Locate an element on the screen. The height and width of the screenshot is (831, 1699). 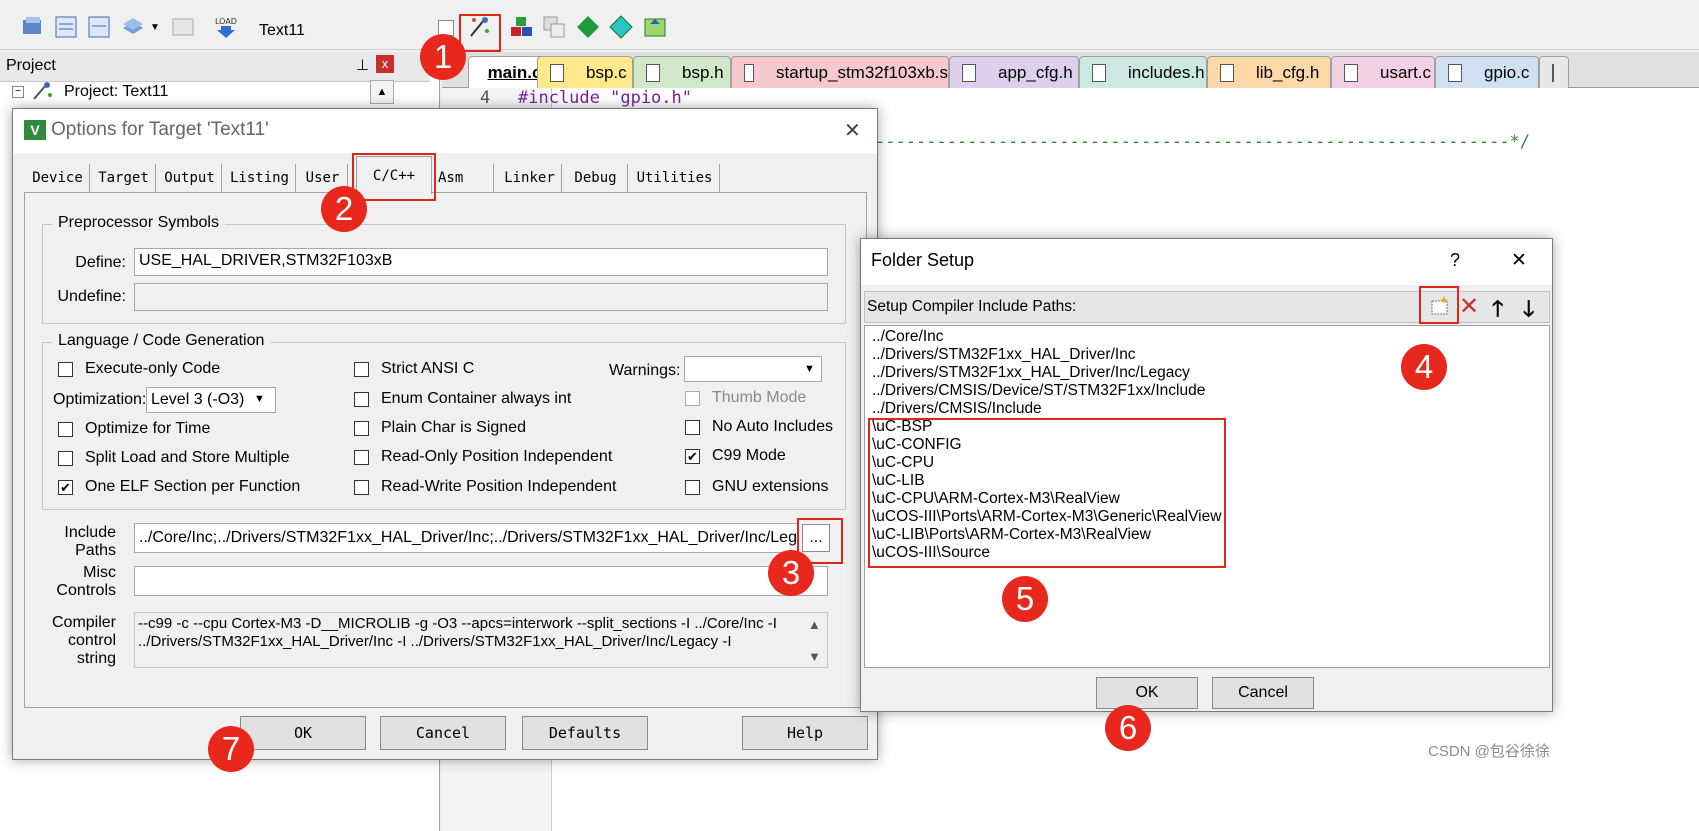
define-label: Define: is located at coordinates (100, 262).